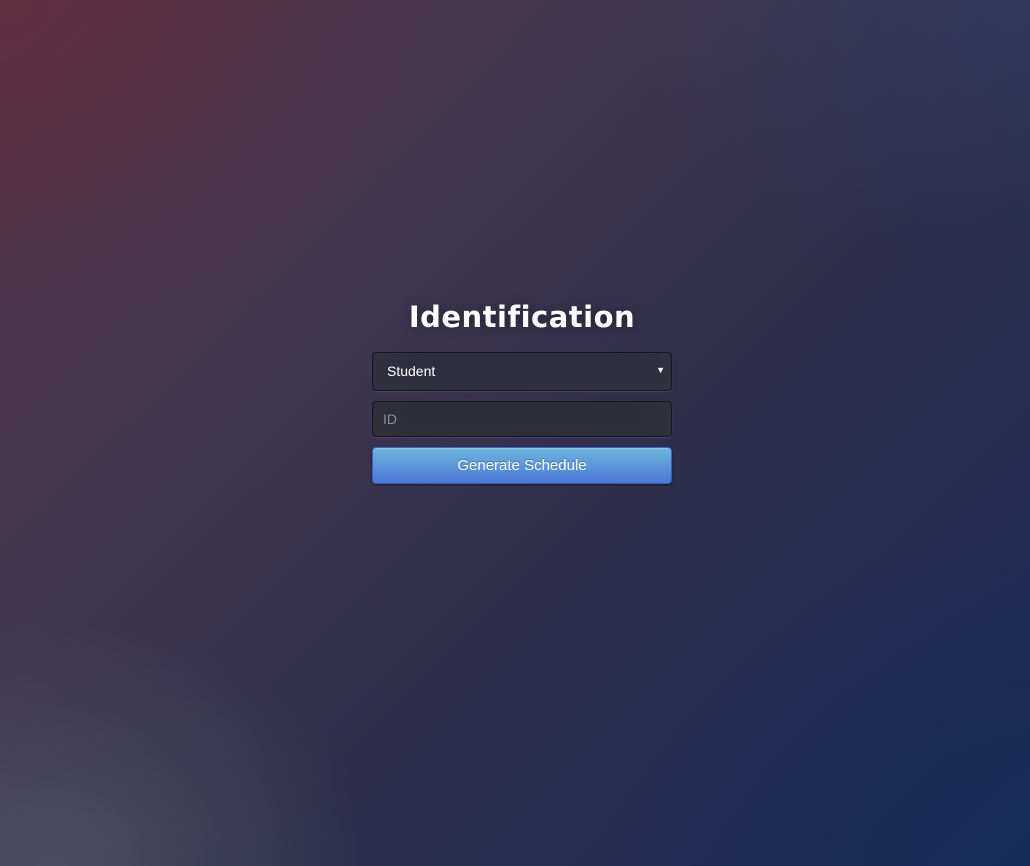  Describe the element at coordinates (660, 370) in the screenshot. I see `chevron-down-icon: ▼` at that location.